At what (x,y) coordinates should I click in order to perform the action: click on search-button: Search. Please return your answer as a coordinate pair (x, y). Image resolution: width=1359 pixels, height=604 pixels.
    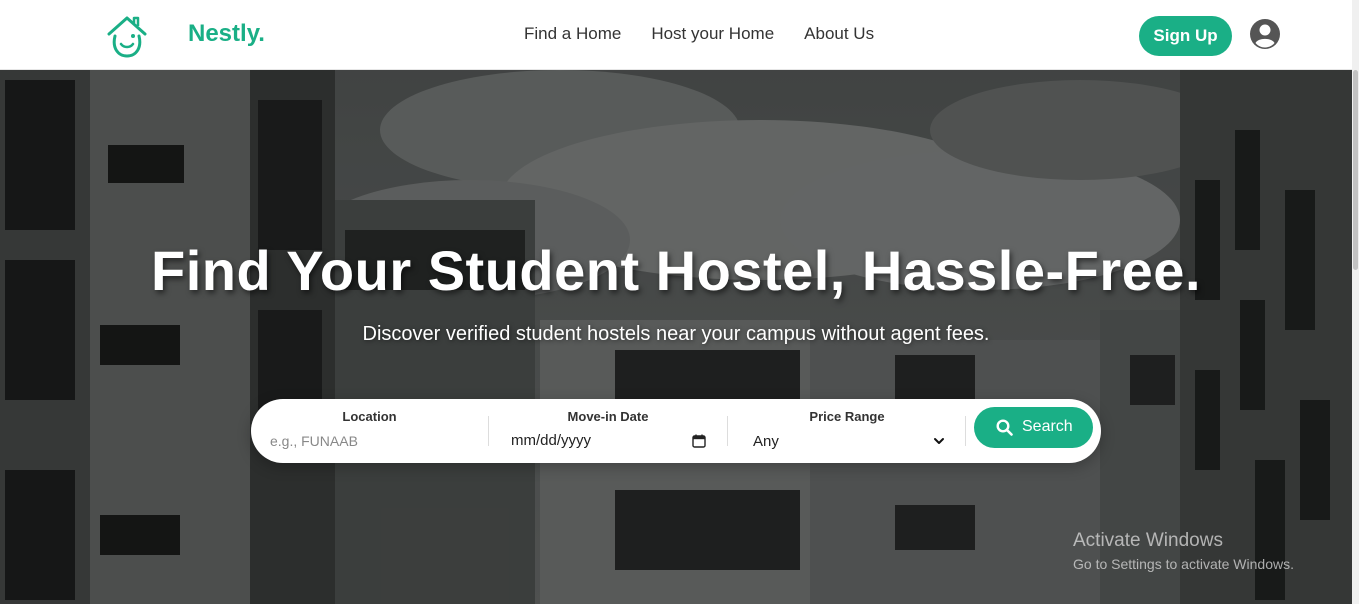
    Looking at the image, I should click on (1033, 427).